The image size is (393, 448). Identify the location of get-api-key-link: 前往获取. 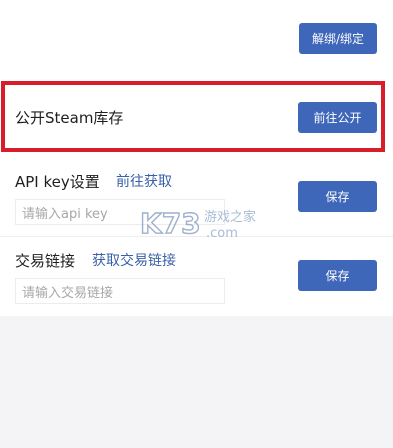
(144, 181).